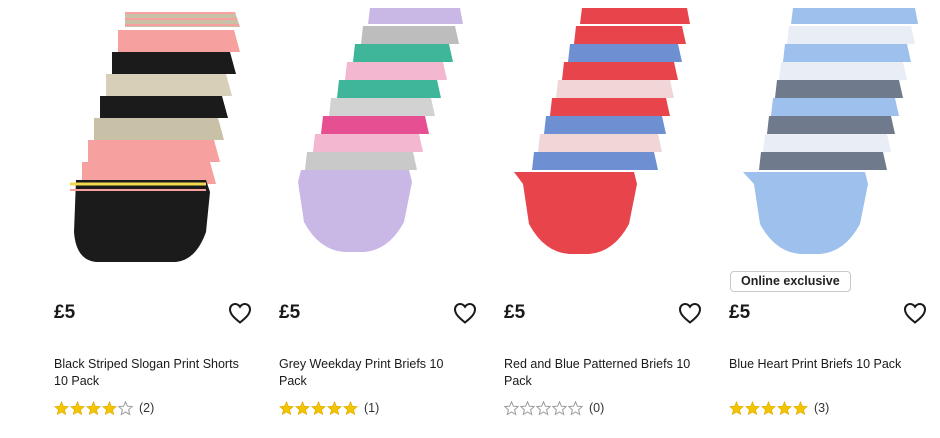 This screenshot has width=940, height=438. I want to click on product-rating: (3), so click(779, 408).